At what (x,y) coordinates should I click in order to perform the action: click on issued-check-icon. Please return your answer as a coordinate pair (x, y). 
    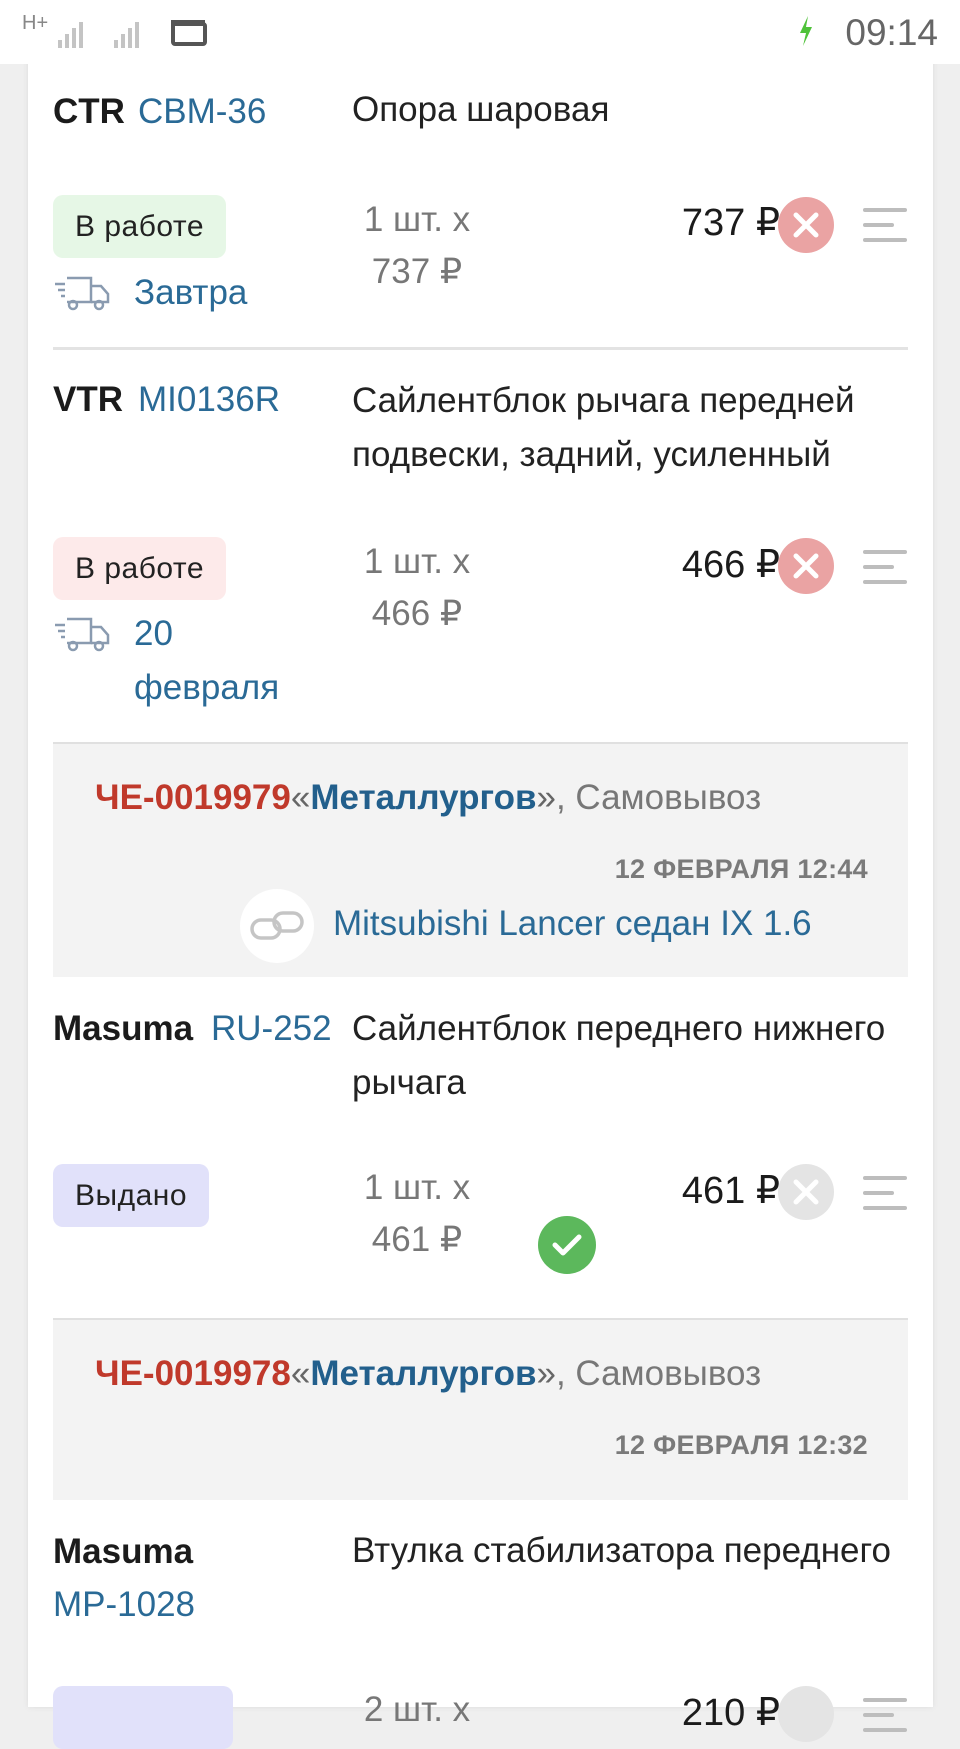
    Looking at the image, I should click on (567, 1245).